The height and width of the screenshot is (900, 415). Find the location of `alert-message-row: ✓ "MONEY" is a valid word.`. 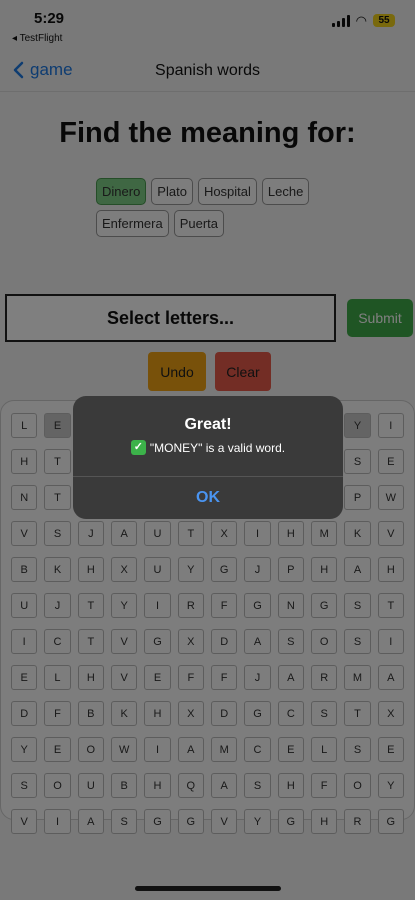

alert-message-row: ✓ "MONEY" is a valid word. is located at coordinates (208, 447).